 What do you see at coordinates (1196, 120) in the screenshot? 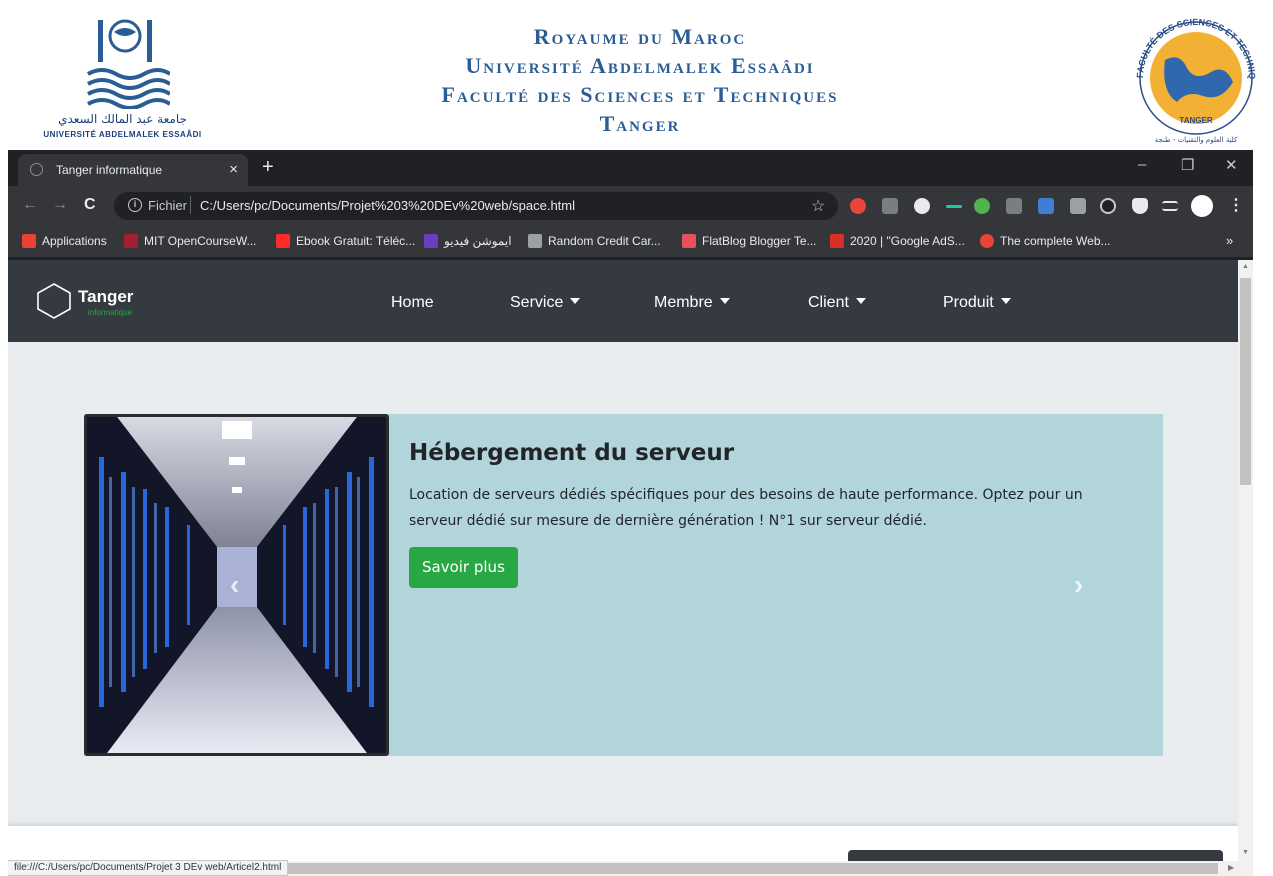
I see `fst-city-label: TANGER` at bounding box center [1196, 120].